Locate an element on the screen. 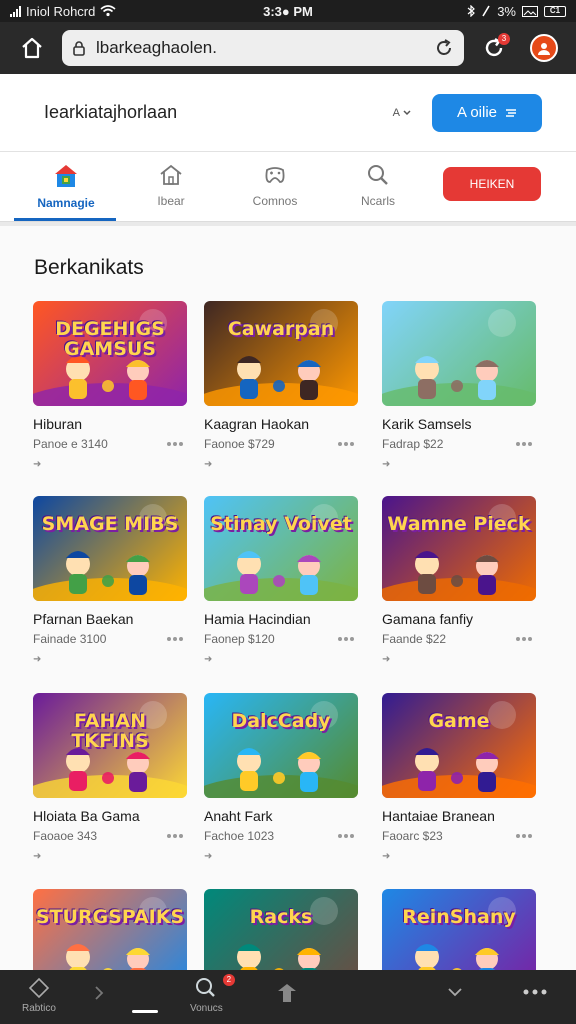 Image resolution: width=576 pixels, height=1024 pixels. game-thumbnail: DEGEHIGS GAMSUS is located at coordinates (110, 353).